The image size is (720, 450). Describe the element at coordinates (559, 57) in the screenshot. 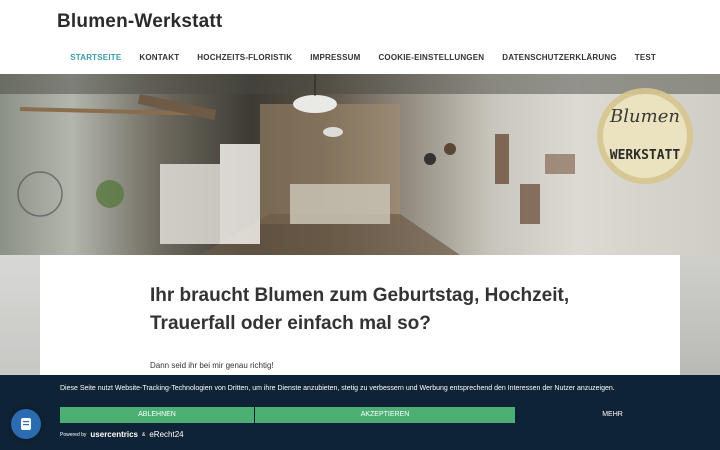

I see `nav-item-datenschutzerklaerung: DATENSCHUTZERKLÄRUNG` at that location.